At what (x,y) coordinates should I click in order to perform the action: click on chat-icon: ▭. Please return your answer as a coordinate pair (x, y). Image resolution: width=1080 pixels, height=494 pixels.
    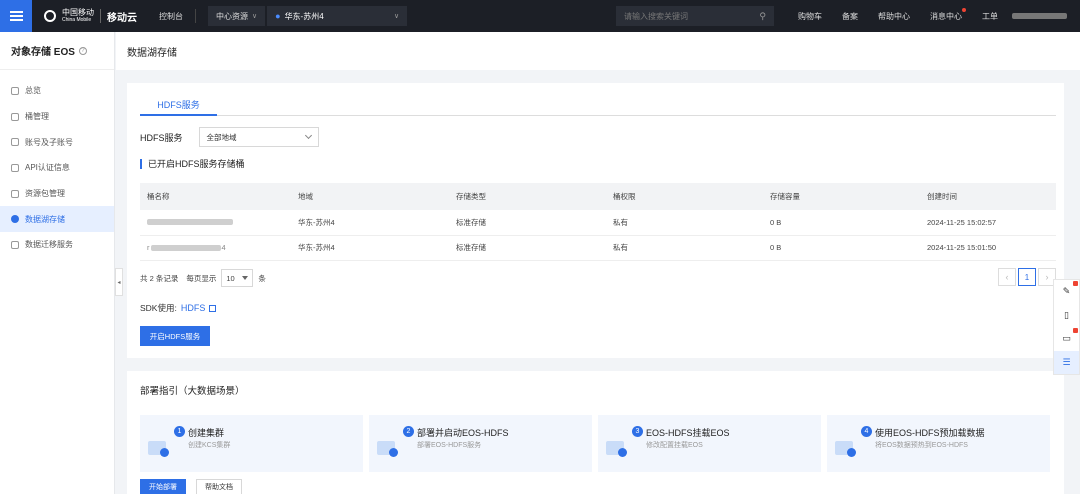
    Looking at the image, I should click on (1066, 338).